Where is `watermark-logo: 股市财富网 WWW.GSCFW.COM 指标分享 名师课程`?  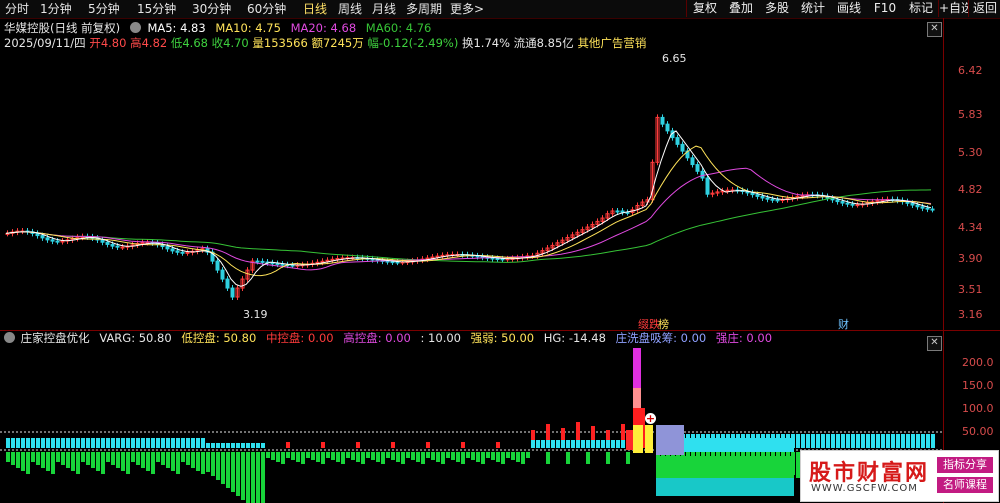 watermark-logo: 股市财富网 WWW.GSCFW.COM 指标分享 名师课程 is located at coordinates (899, 476).